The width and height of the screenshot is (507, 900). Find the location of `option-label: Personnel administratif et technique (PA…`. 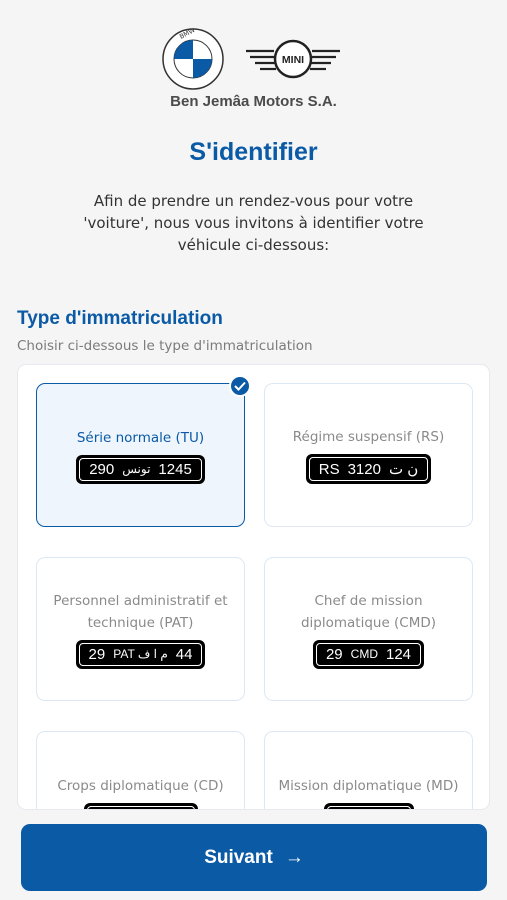

option-label: Personnel administratif et technique (PA… is located at coordinates (140, 611).